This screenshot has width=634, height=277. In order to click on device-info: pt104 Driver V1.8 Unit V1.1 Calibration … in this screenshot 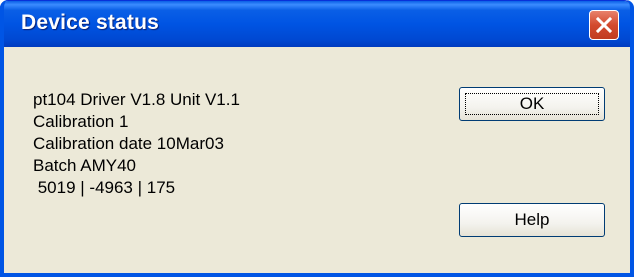, I will do `click(136, 144)`.